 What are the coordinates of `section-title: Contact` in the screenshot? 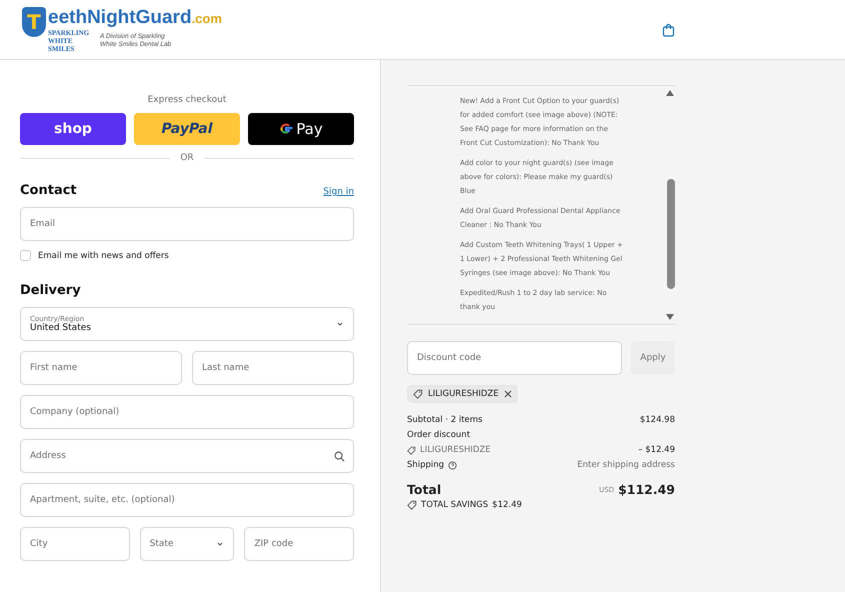 It's located at (48, 190).